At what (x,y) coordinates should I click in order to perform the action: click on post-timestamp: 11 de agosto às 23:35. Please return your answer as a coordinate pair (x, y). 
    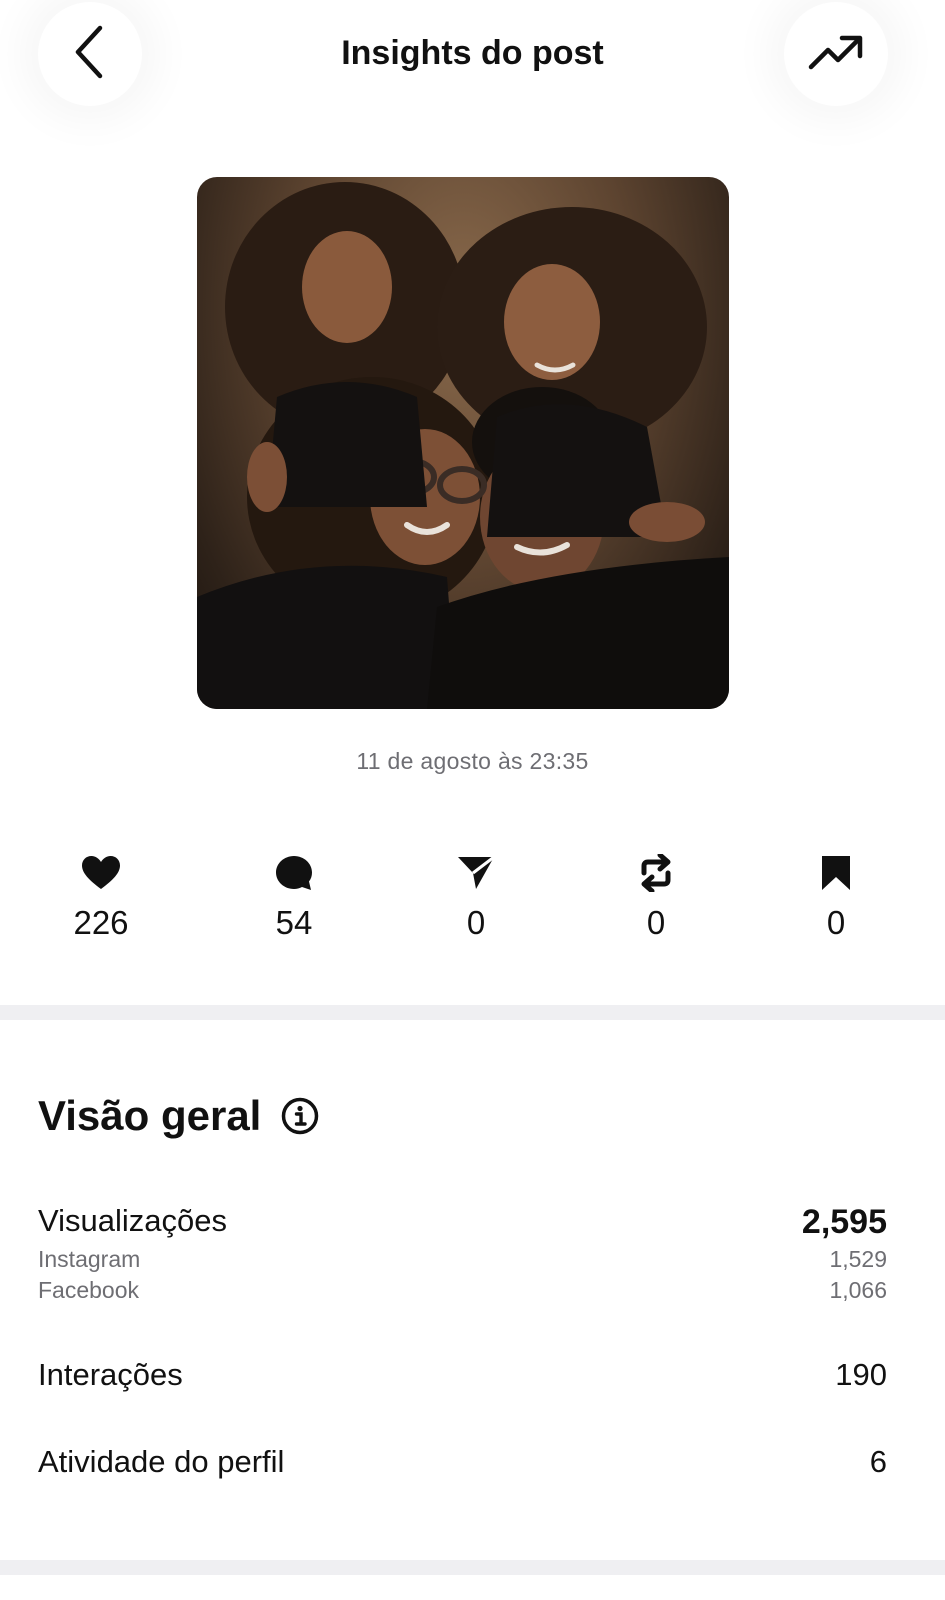
    Looking at the image, I should click on (472, 761).